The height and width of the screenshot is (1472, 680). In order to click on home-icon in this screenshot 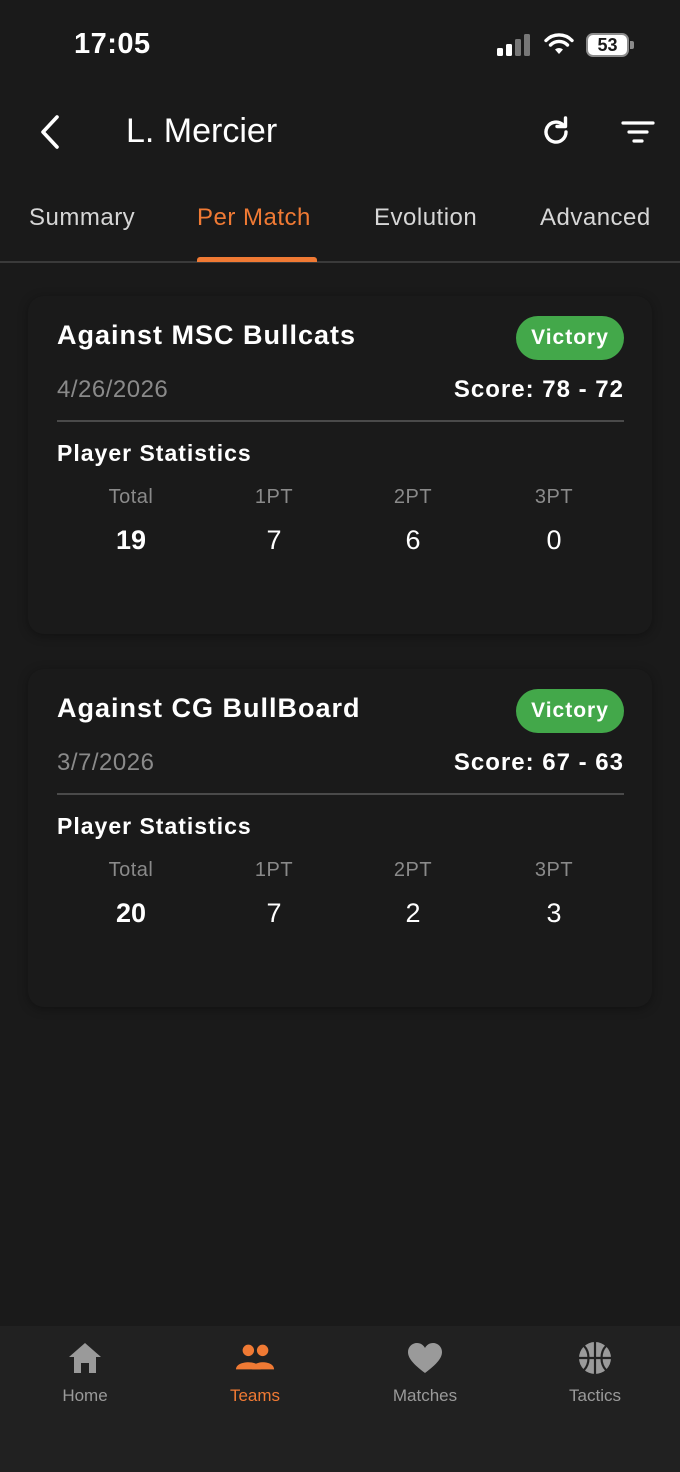, I will do `click(85, 1358)`.